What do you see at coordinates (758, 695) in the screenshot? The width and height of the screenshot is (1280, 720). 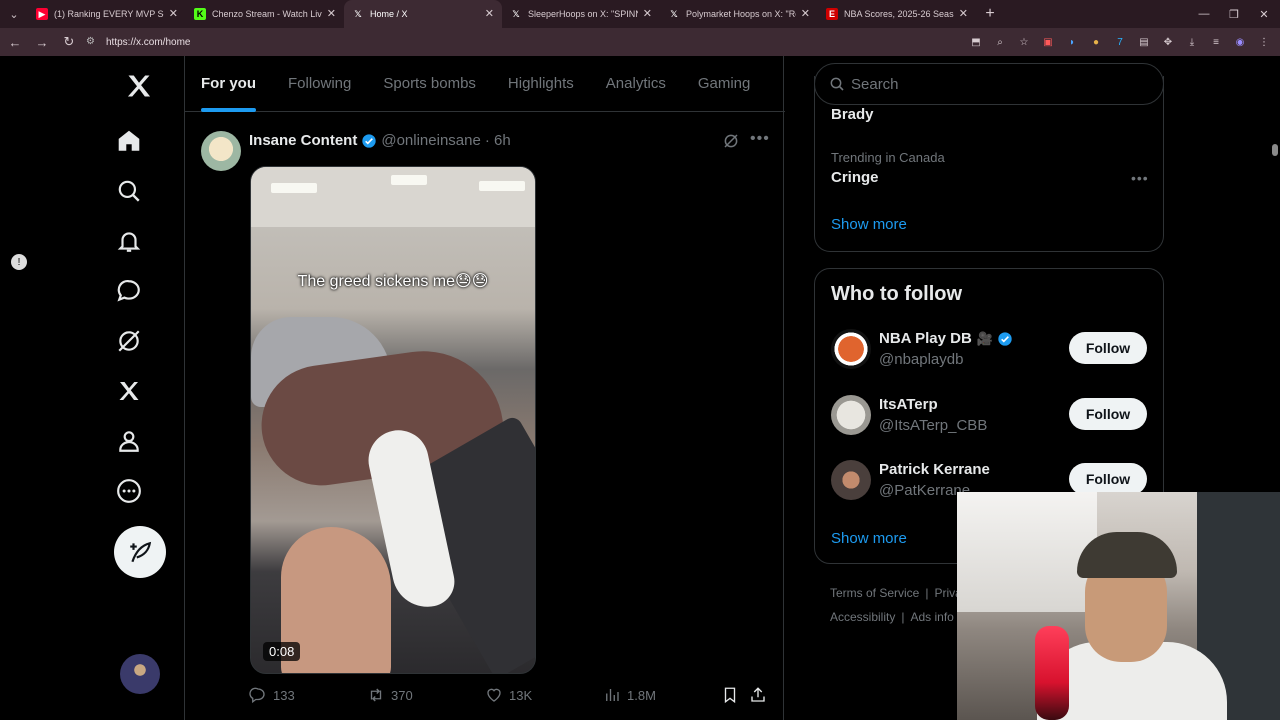 I see `share-button` at bounding box center [758, 695].